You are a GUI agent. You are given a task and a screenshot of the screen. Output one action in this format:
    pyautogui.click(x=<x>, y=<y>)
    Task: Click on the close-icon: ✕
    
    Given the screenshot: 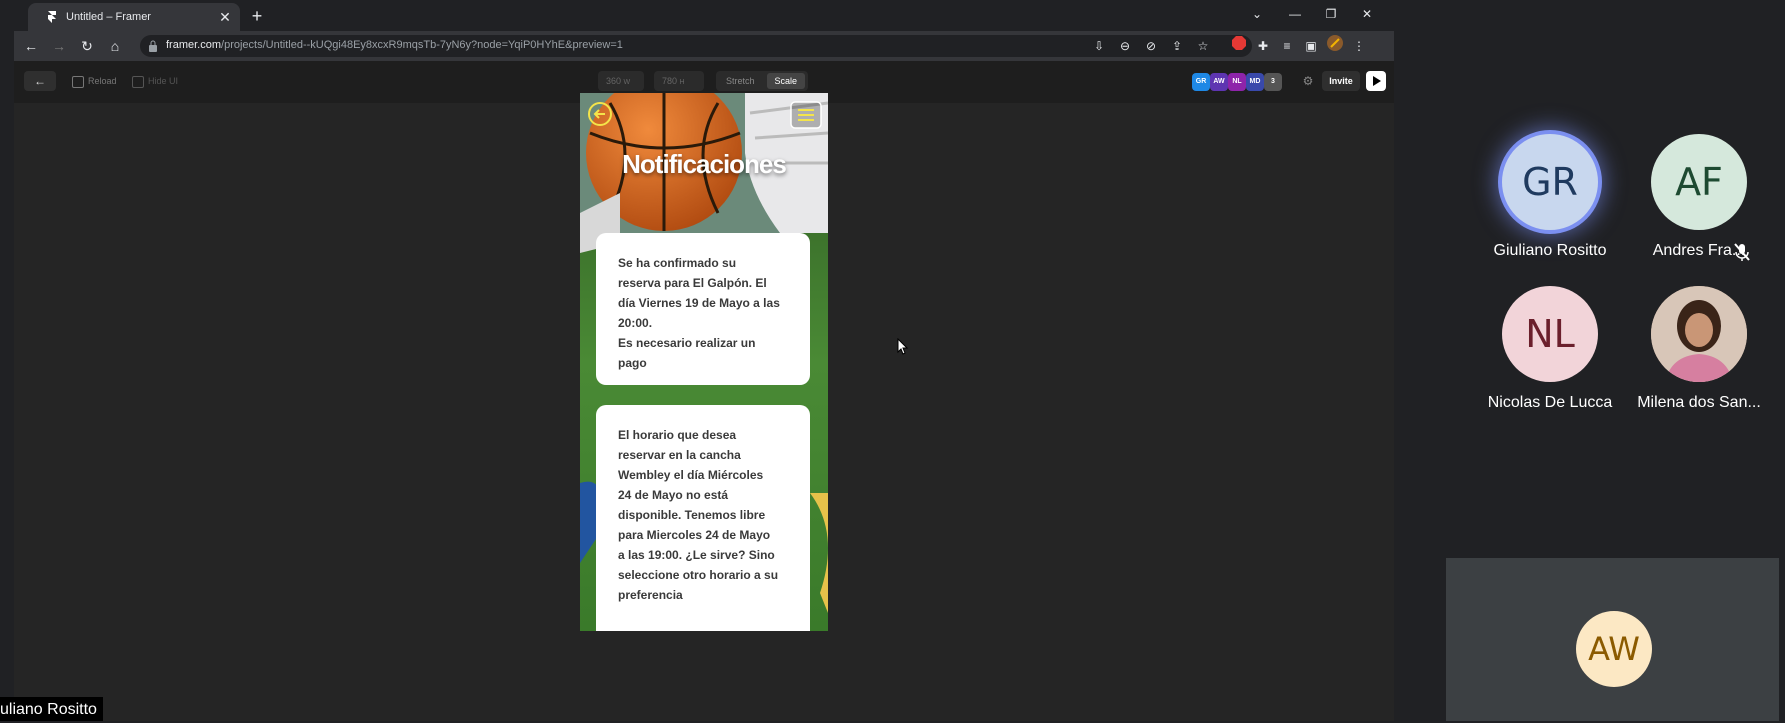 What is the action you would take?
    pyautogui.click(x=225, y=17)
    